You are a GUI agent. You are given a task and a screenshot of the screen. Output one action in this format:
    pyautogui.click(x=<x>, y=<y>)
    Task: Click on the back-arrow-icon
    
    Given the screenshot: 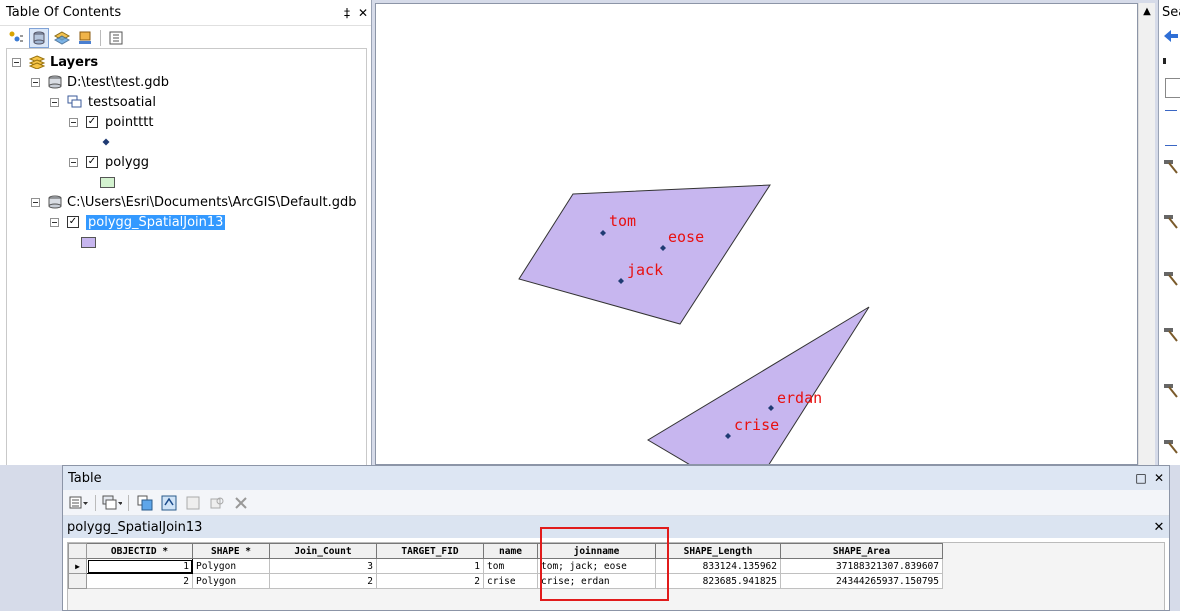 What is the action you would take?
    pyautogui.click(x=1171, y=37)
    